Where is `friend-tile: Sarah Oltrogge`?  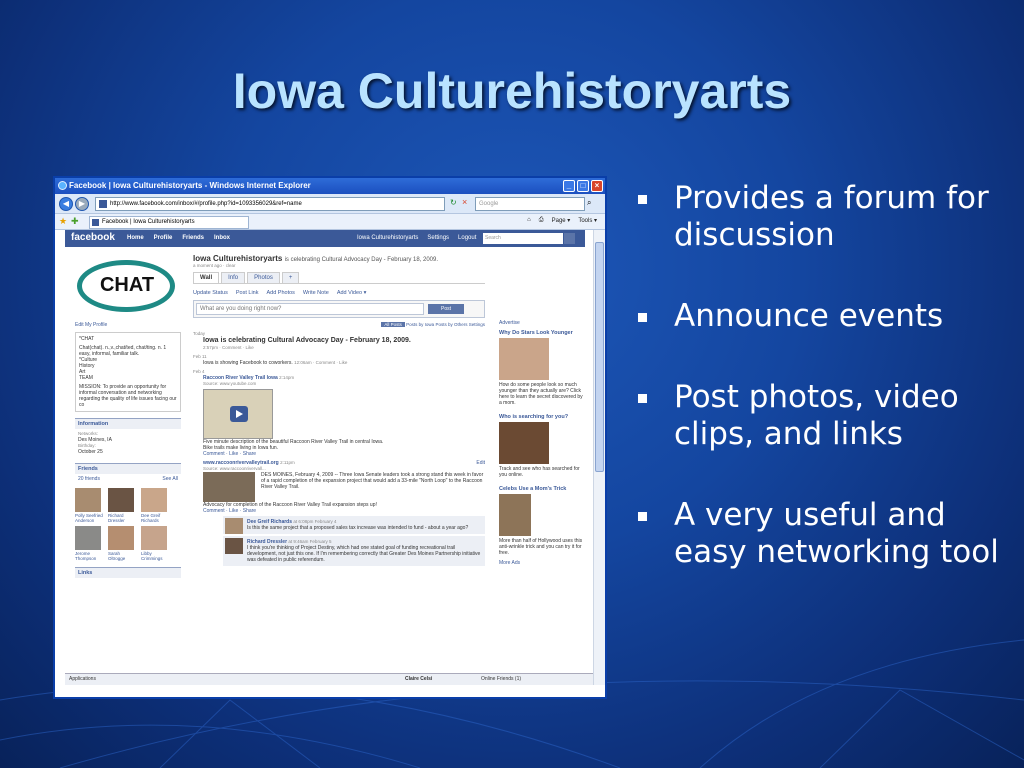
friend-tile: Sarah Oltrogge is located at coordinates (123, 543).